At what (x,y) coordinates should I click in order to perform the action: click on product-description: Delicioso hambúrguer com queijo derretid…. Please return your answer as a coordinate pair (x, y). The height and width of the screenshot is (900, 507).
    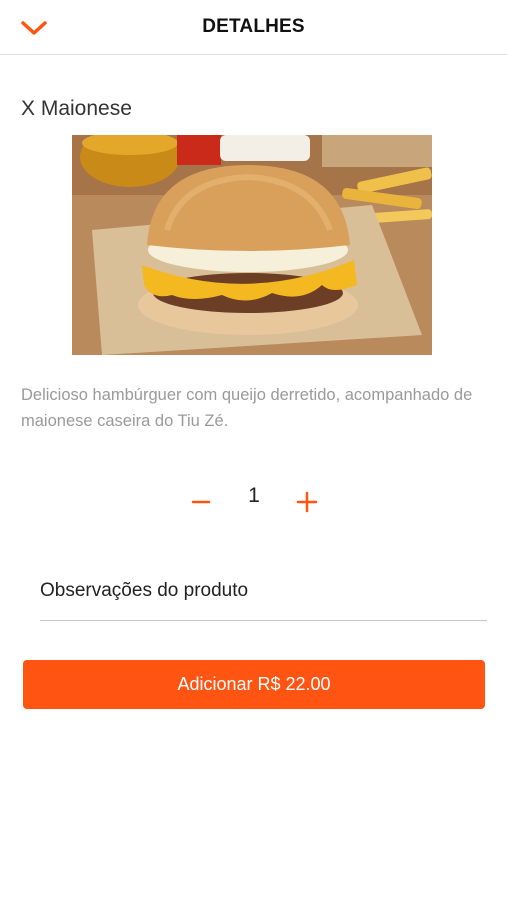
    Looking at the image, I should click on (247, 408).